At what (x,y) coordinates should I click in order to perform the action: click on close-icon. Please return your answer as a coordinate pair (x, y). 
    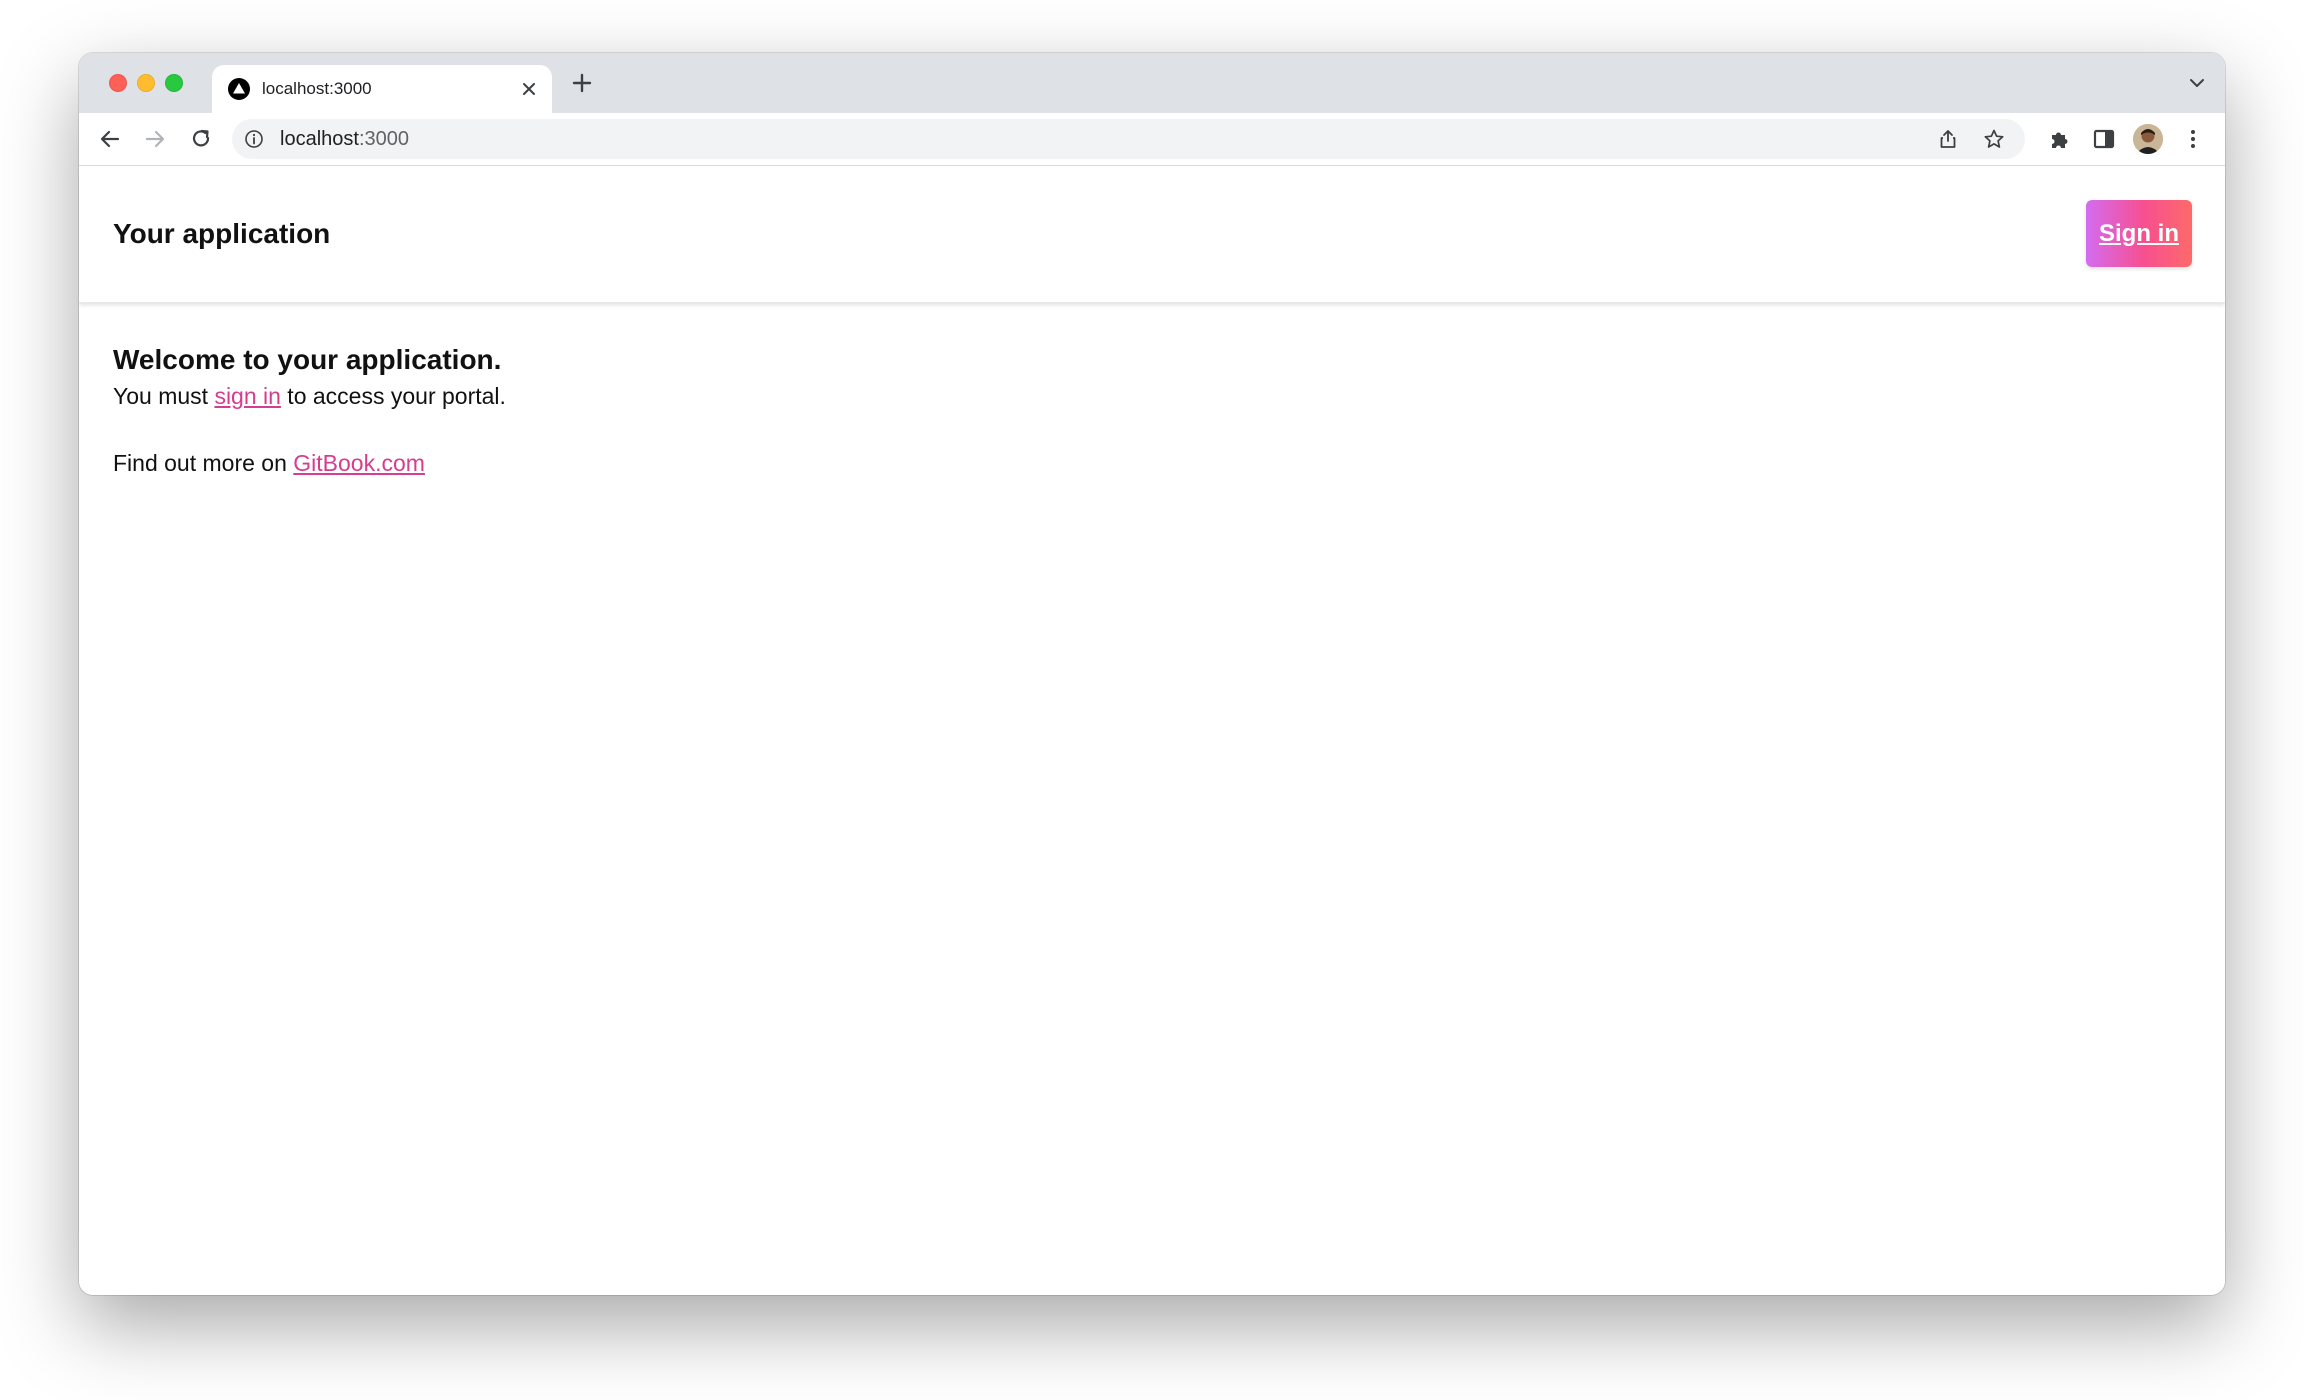
    Looking at the image, I should click on (529, 89).